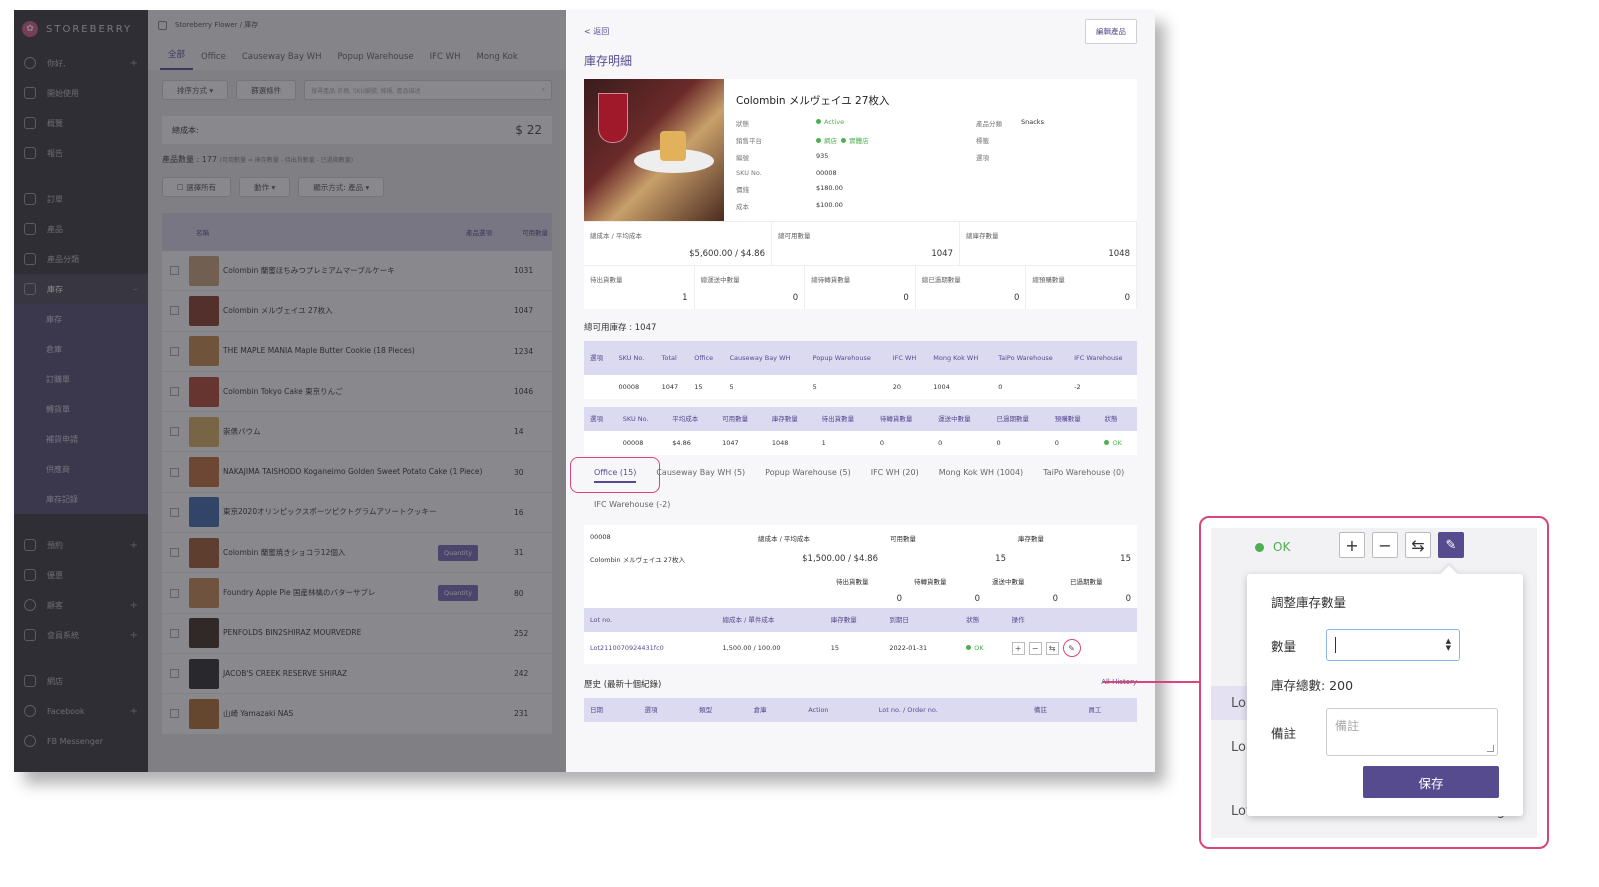  What do you see at coordinates (81, 259) in the screenshot?
I see `sidebar-item-categories: 產品分類` at bounding box center [81, 259].